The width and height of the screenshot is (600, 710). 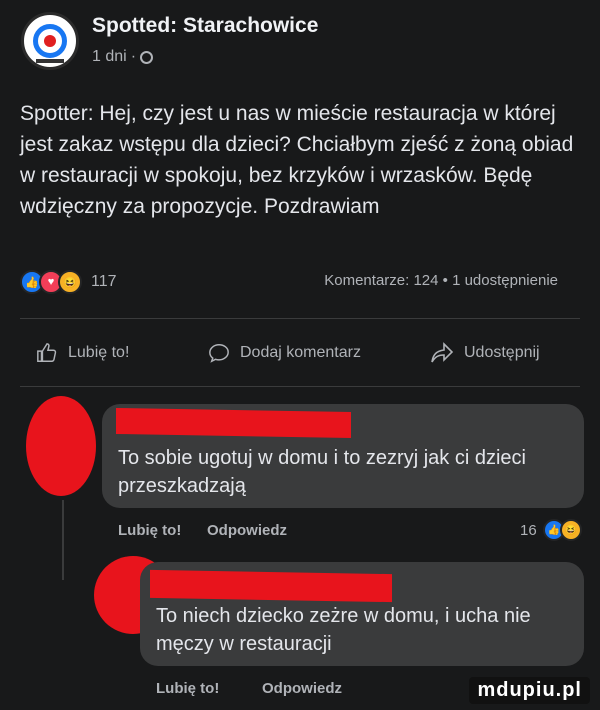 What do you see at coordinates (99, 352) in the screenshot?
I see `like-label: Lubię to!` at bounding box center [99, 352].